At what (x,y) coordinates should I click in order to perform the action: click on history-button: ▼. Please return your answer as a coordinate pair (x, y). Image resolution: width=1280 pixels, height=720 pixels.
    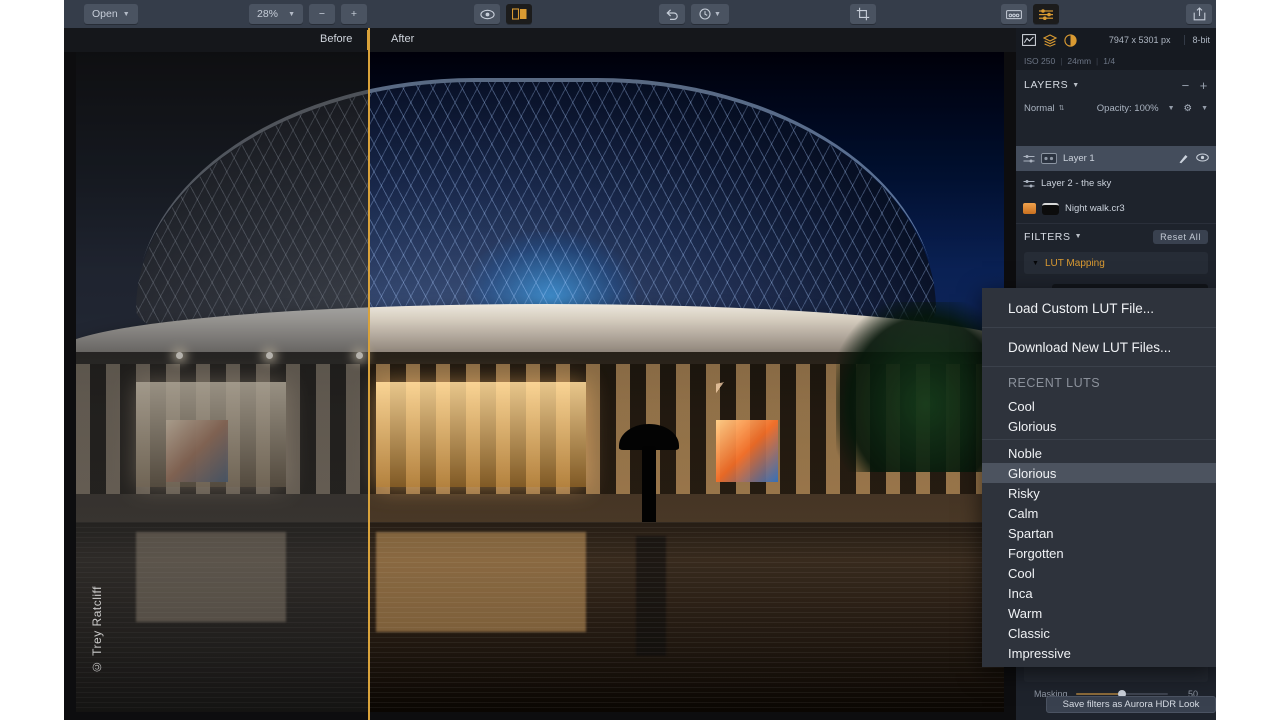
    Looking at the image, I should click on (710, 14).